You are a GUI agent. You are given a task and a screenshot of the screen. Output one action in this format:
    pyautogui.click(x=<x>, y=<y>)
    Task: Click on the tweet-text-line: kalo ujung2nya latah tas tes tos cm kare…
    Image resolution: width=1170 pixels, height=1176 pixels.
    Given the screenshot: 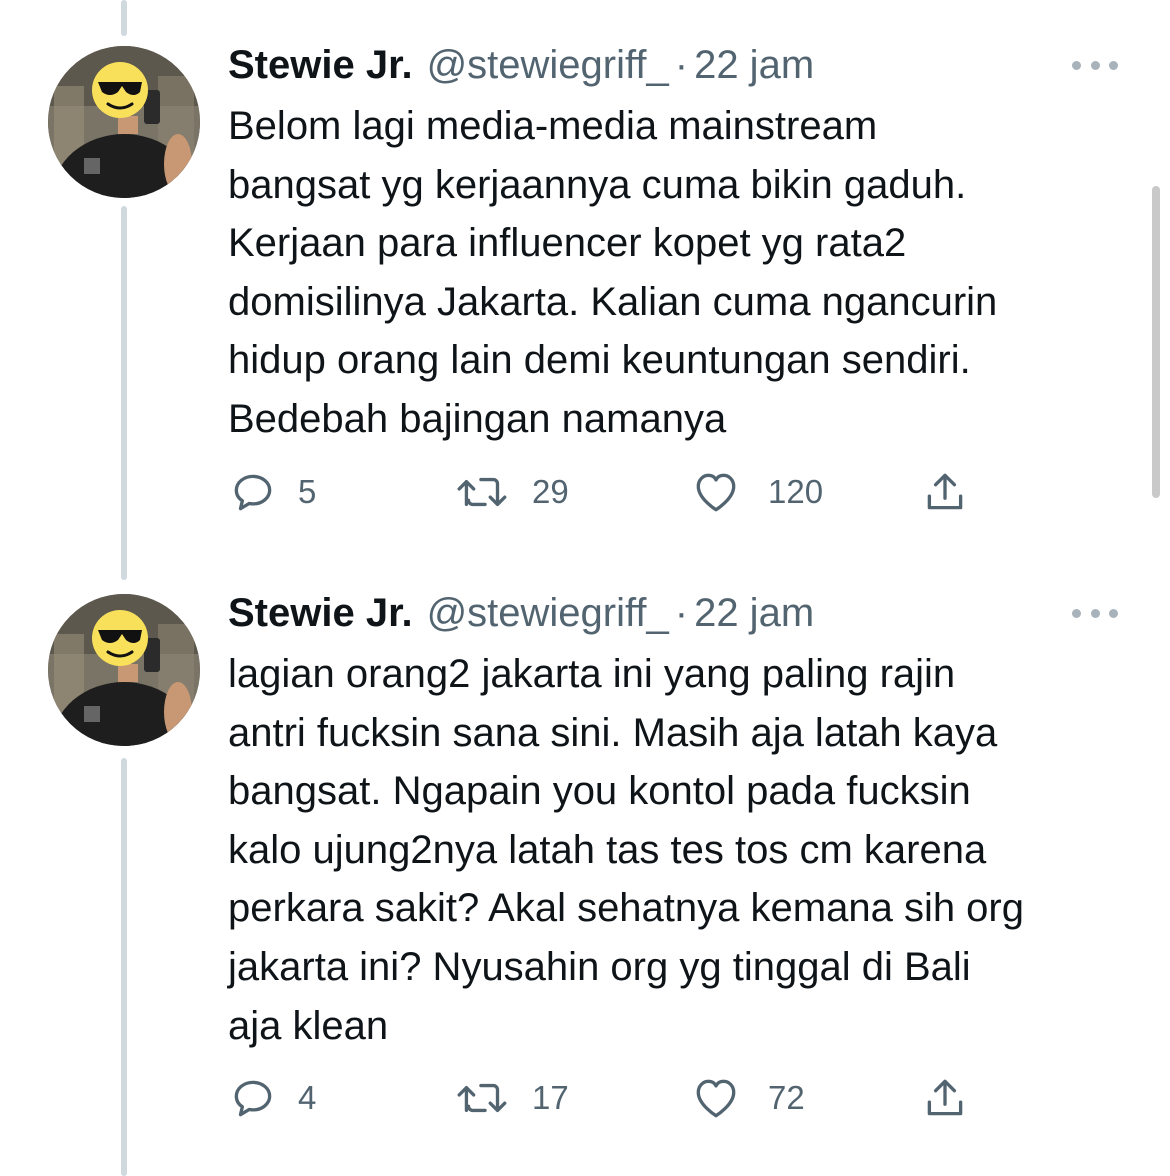 What is the action you would take?
    pyautogui.click(x=607, y=849)
    